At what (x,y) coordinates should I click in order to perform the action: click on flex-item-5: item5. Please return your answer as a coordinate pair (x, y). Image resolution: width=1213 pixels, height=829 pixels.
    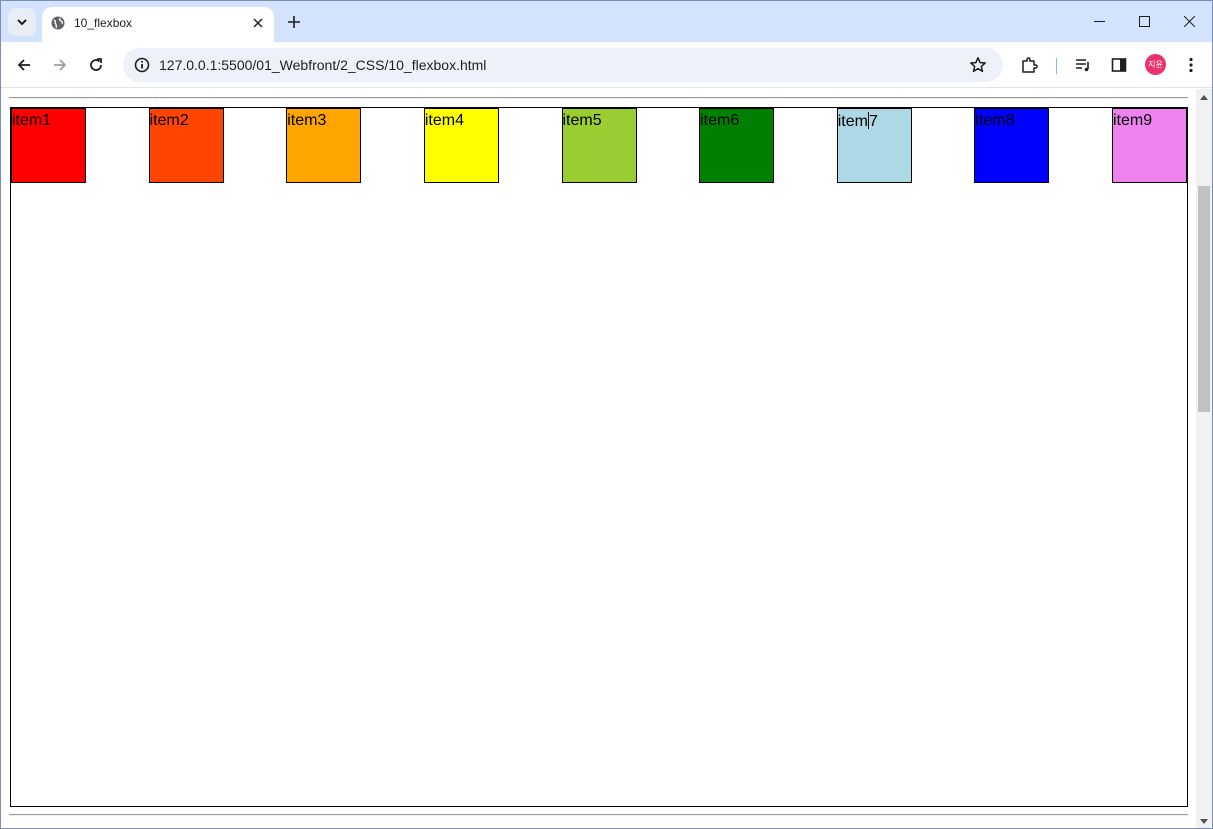
    Looking at the image, I should click on (599, 145).